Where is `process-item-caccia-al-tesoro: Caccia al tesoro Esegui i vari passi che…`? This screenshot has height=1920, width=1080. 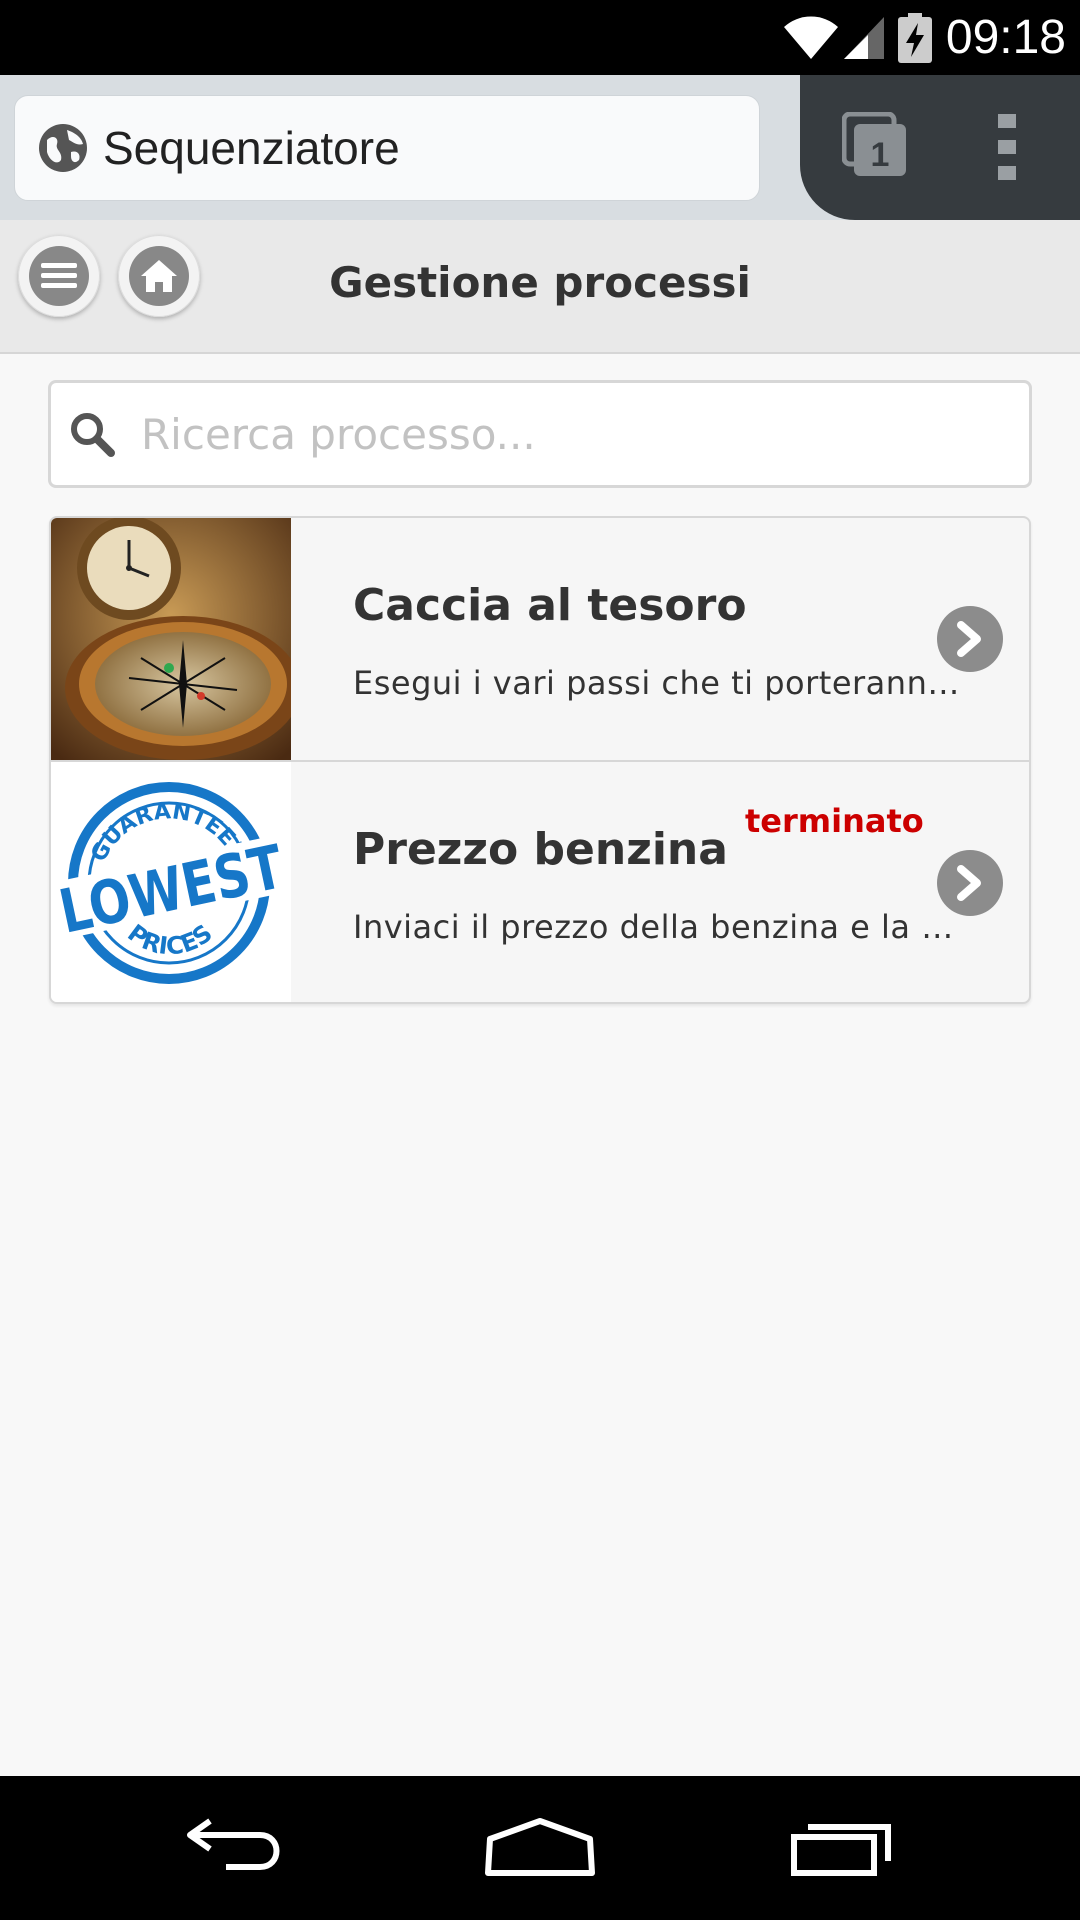
process-item-caccia-al-tesoro: Caccia al tesoro Esegui i vari passi che… is located at coordinates (540, 639).